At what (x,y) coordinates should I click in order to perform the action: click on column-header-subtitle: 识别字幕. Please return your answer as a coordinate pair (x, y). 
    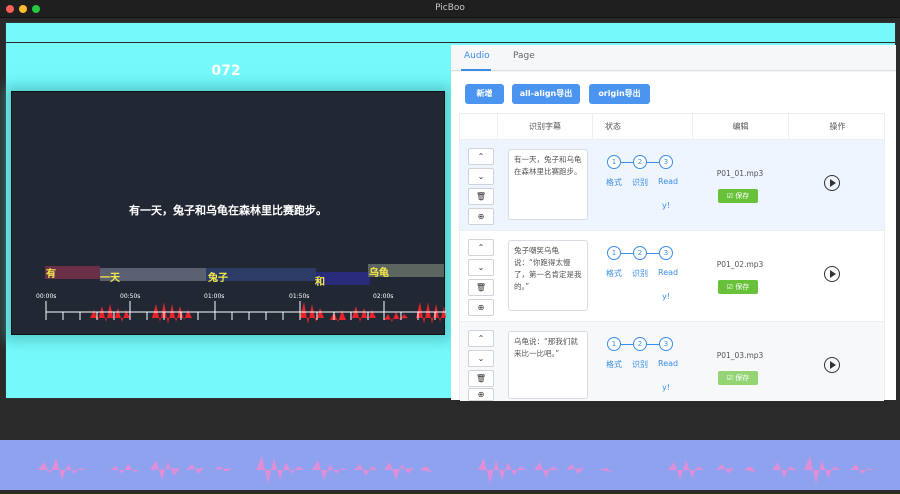
    Looking at the image, I should click on (545, 126).